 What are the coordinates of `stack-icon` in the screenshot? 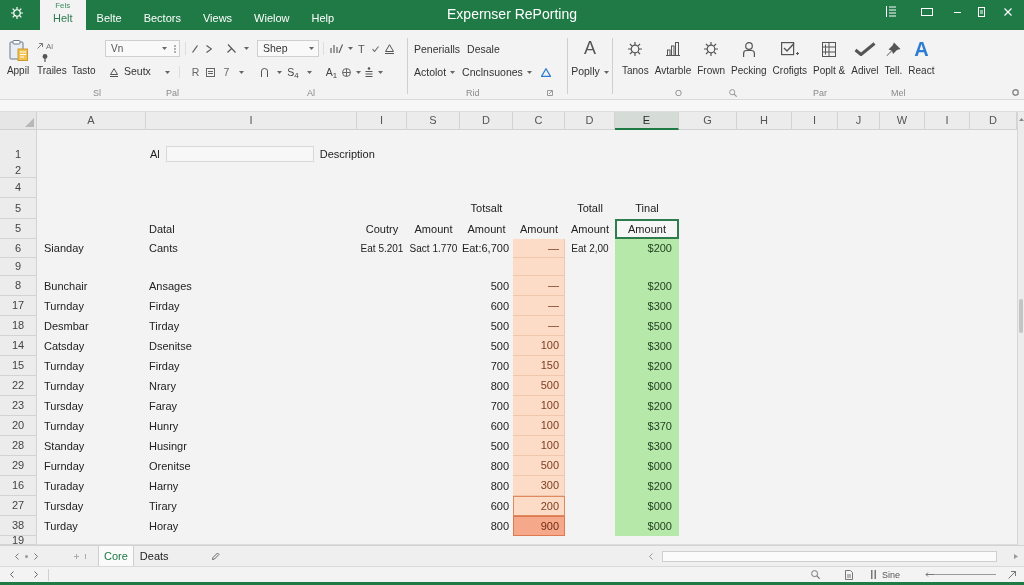 It's located at (369, 72).